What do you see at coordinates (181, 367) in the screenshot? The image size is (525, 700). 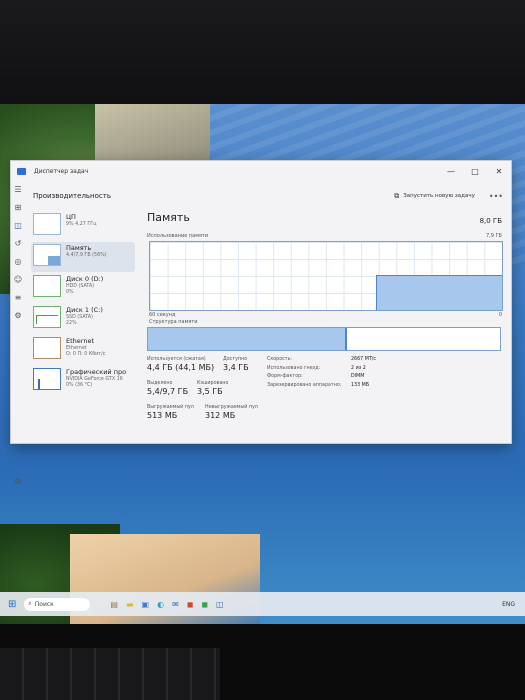 I see `stat-value: 4,4 ГБ (44,1 МБ)` at bounding box center [181, 367].